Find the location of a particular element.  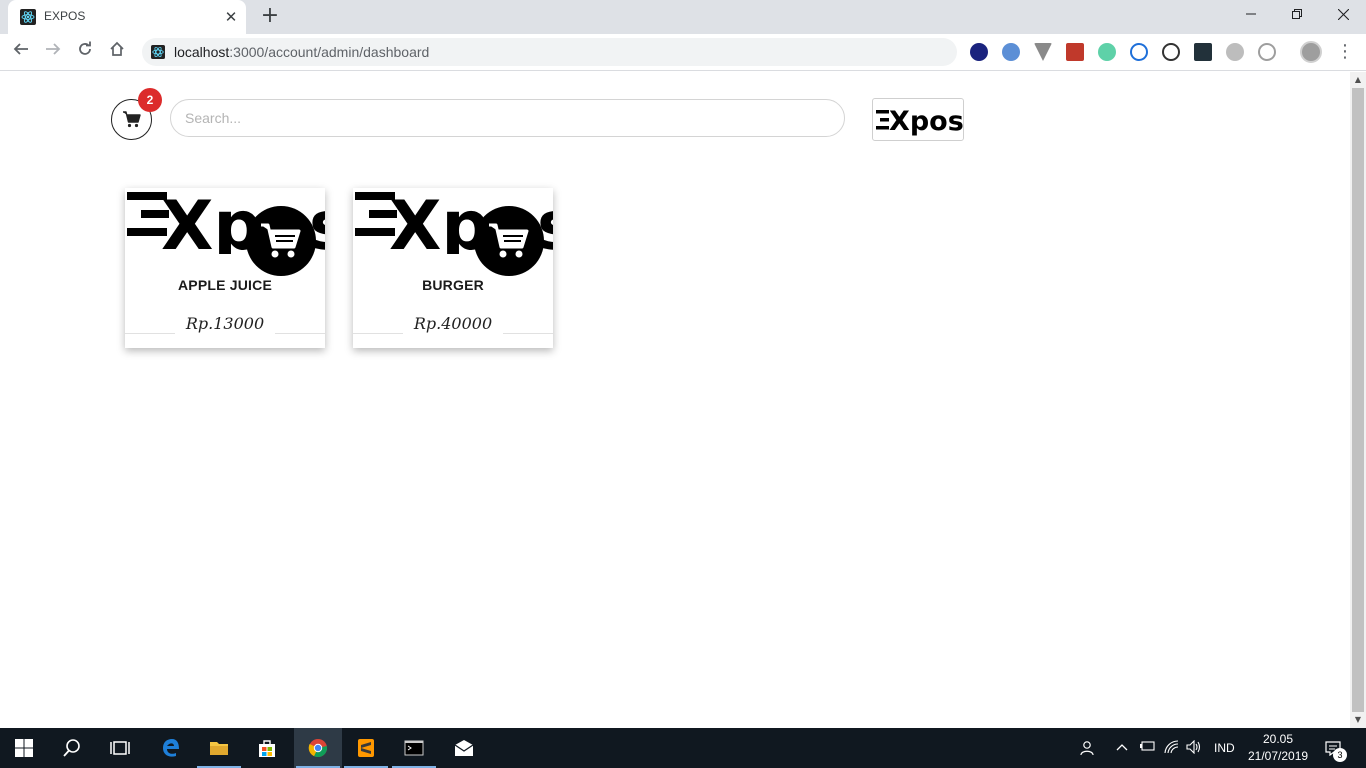

react-site-icon is located at coordinates (158, 52).